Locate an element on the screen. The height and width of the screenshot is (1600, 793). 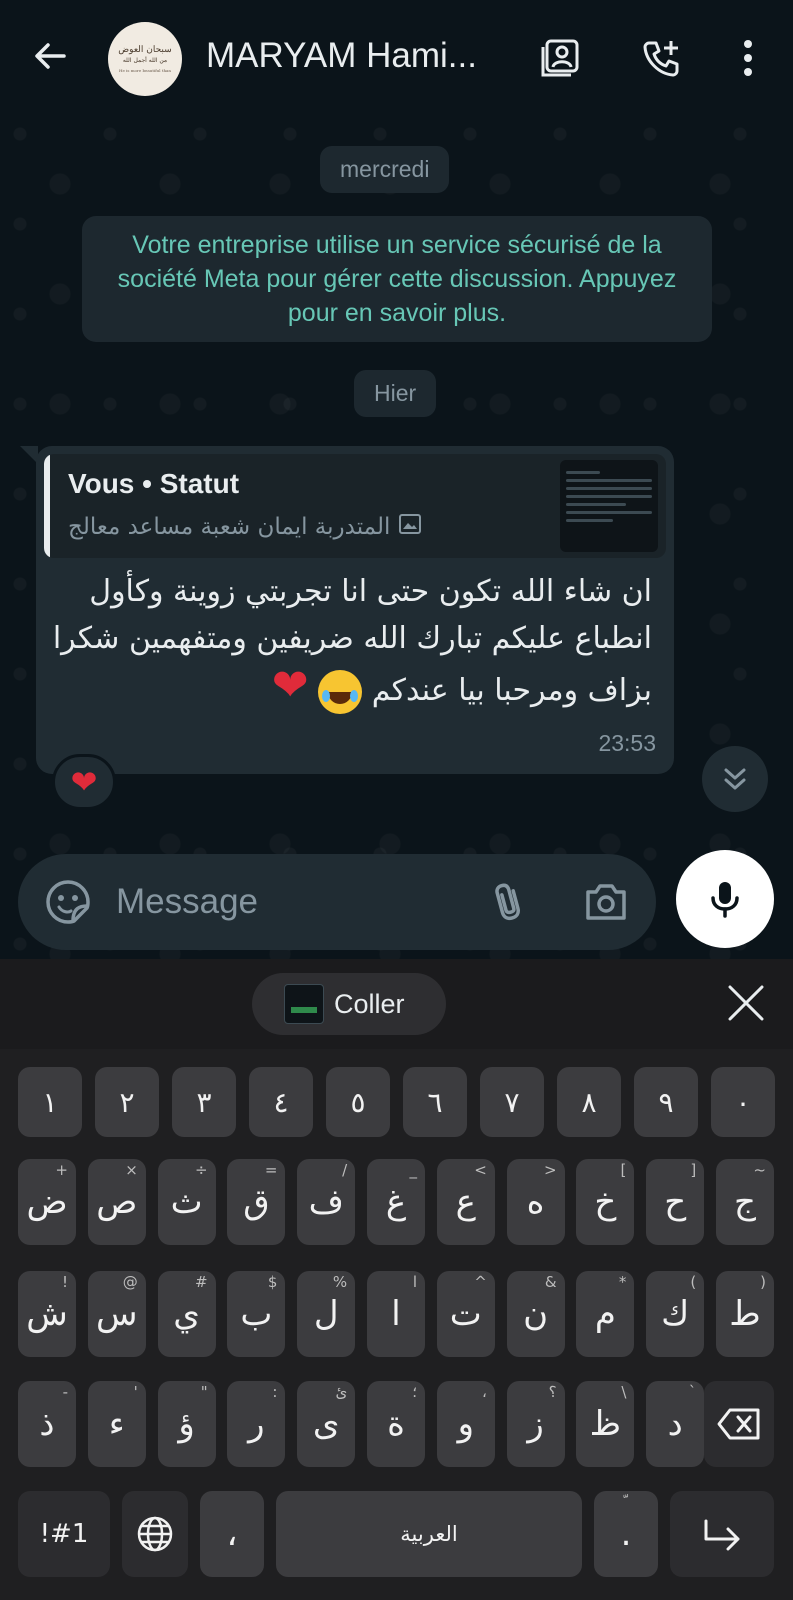
letter-row2-key: * م is located at coordinates (605, 1314).